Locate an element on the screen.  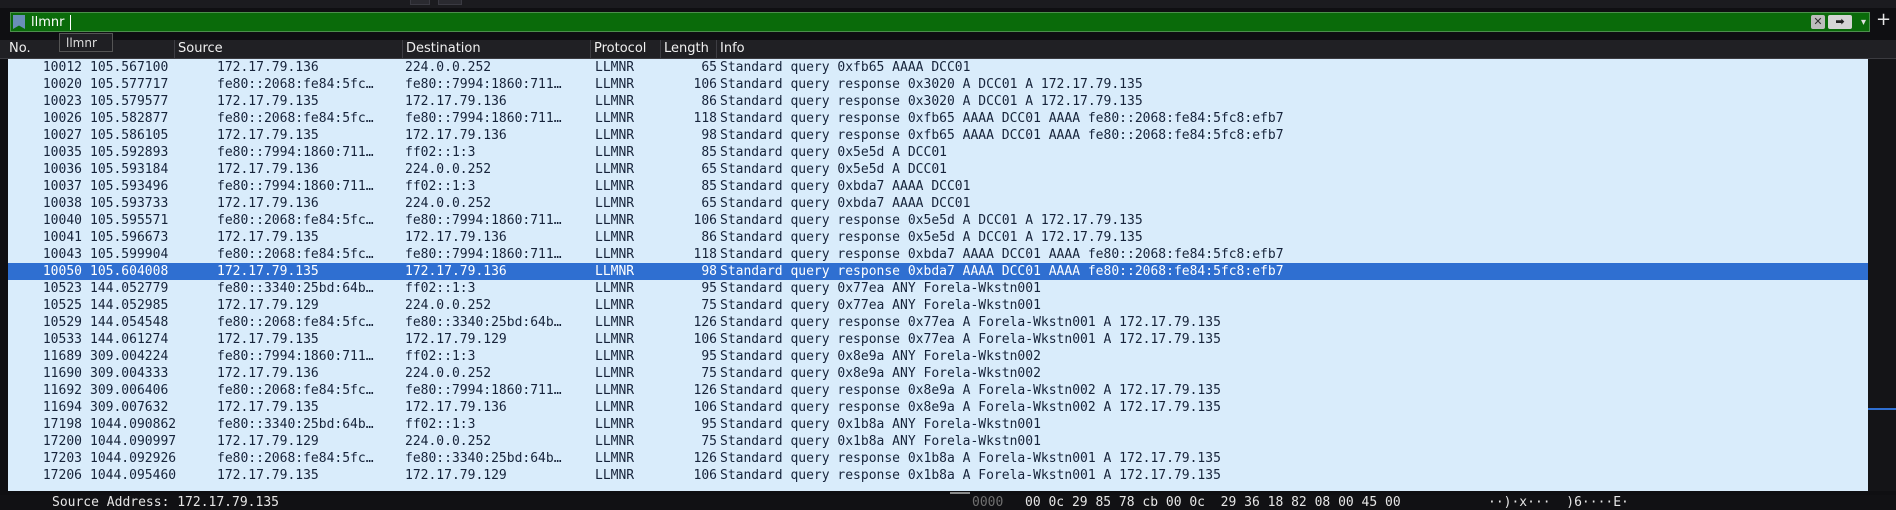
column-header-no: No. is located at coordinates (31, 49).